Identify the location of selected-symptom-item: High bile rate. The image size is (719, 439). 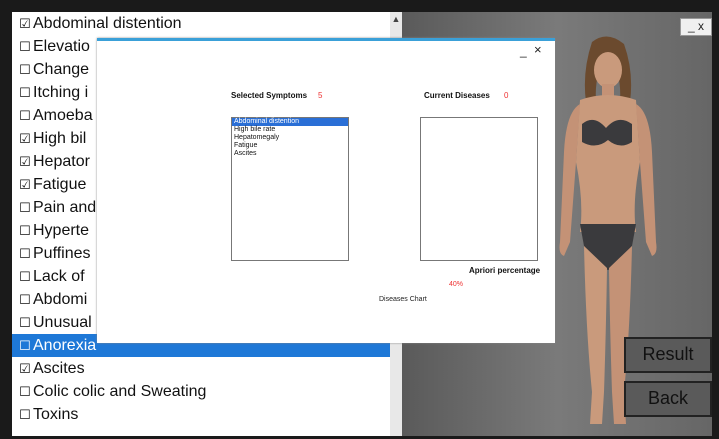
(290, 130).